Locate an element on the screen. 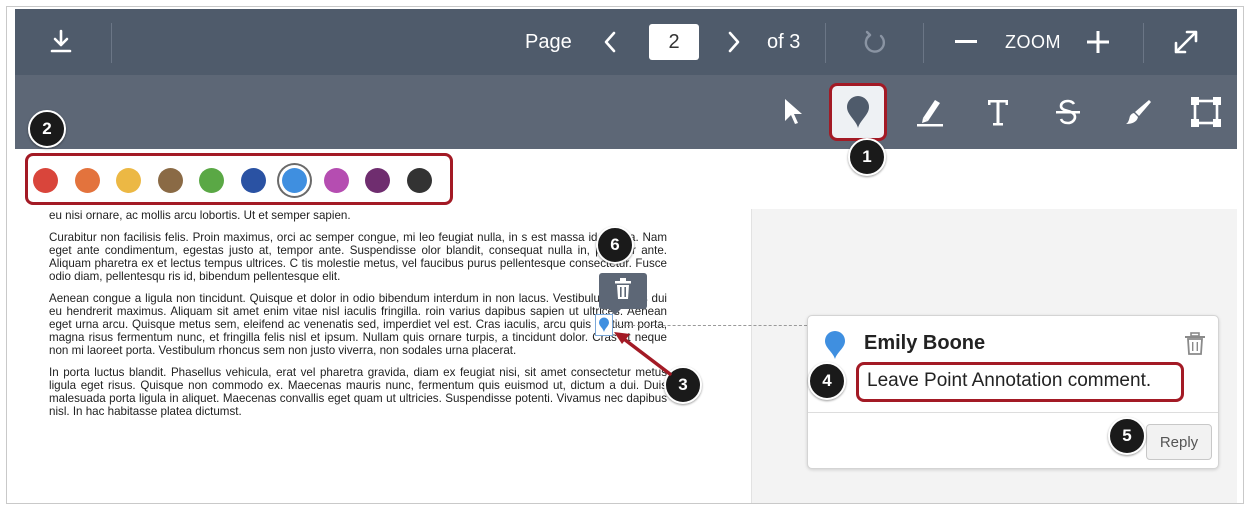  chevron-left-icon is located at coordinates (610, 42).